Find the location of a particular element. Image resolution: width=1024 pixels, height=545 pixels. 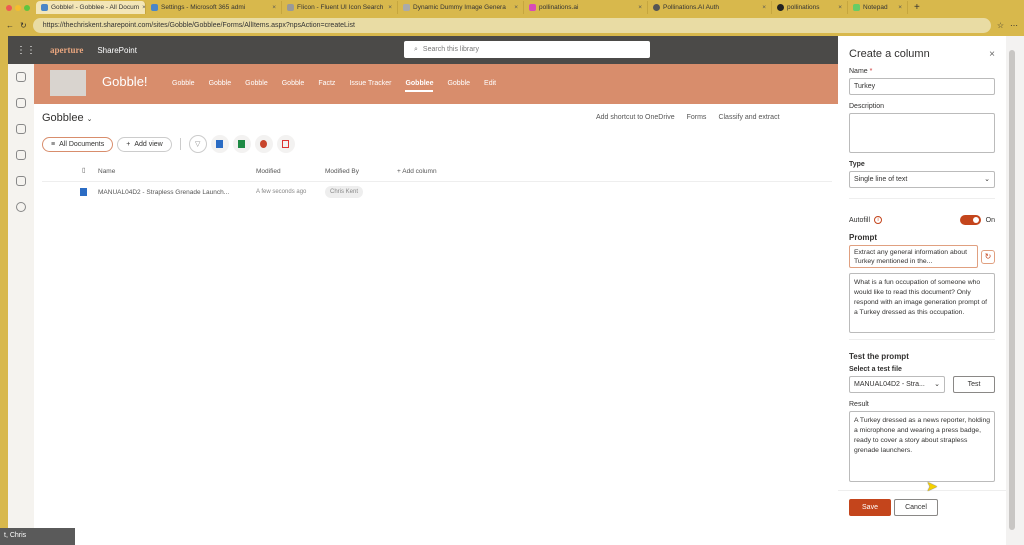

type-label: Type is located at coordinates (857, 164).